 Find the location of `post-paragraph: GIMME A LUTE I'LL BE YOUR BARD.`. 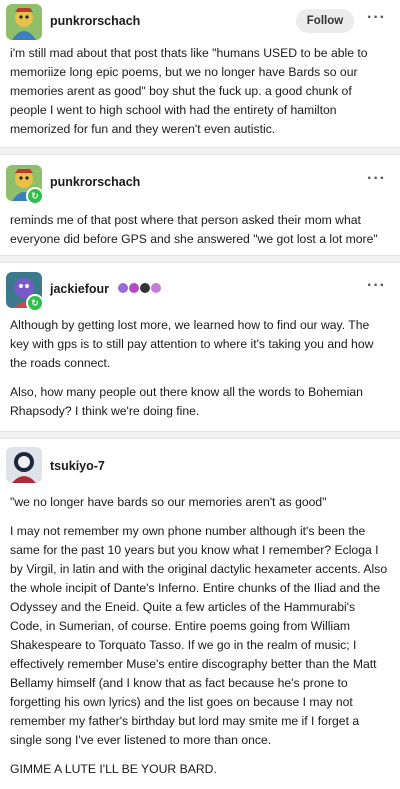

post-paragraph: GIMME A LUTE I'LL BE YOUR BARD. is located at coordinates (113, 769).